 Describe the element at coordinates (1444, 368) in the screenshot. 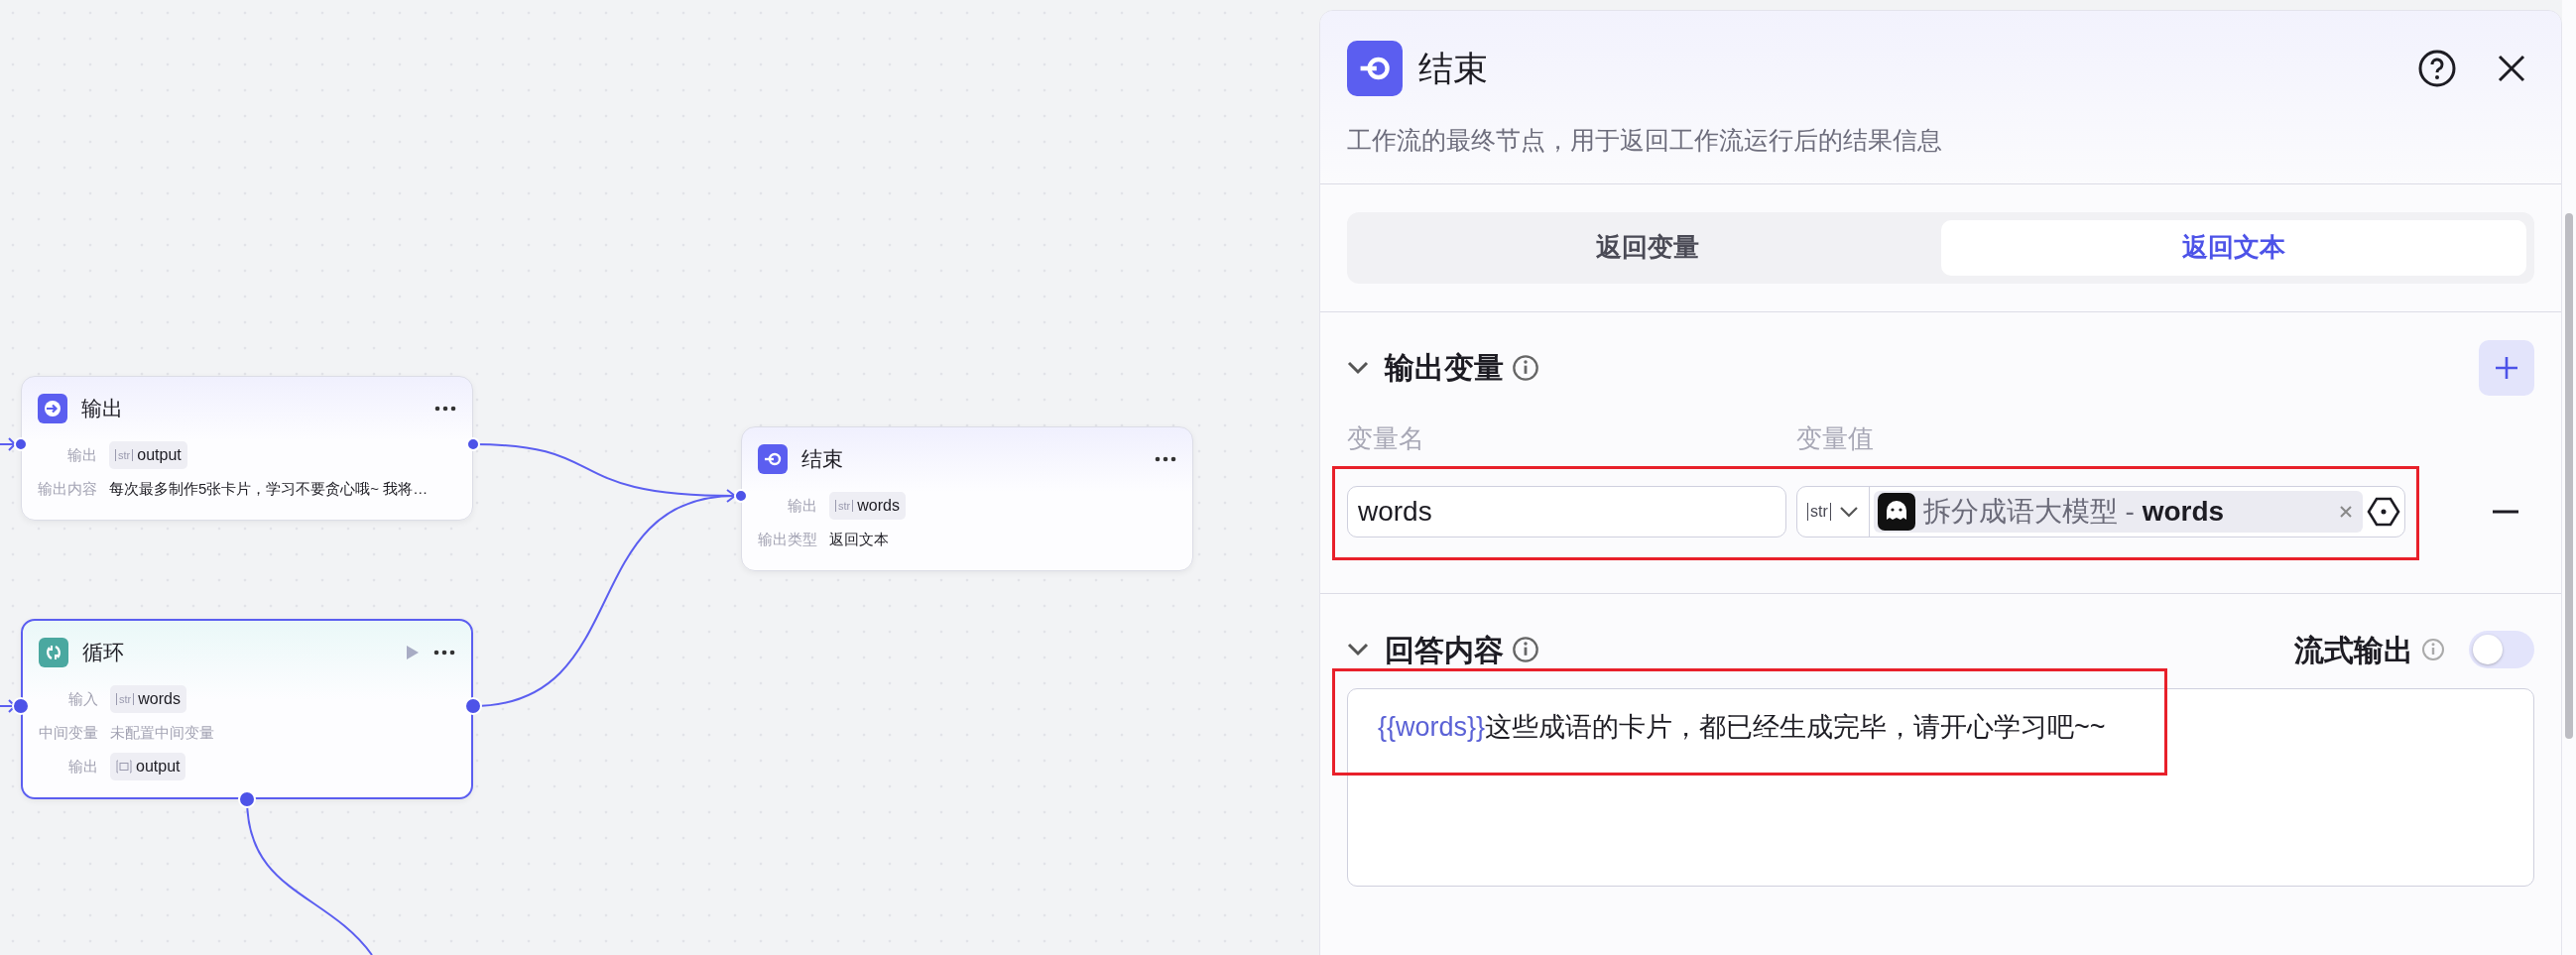

I see `section-title: 输出变量` at that location.